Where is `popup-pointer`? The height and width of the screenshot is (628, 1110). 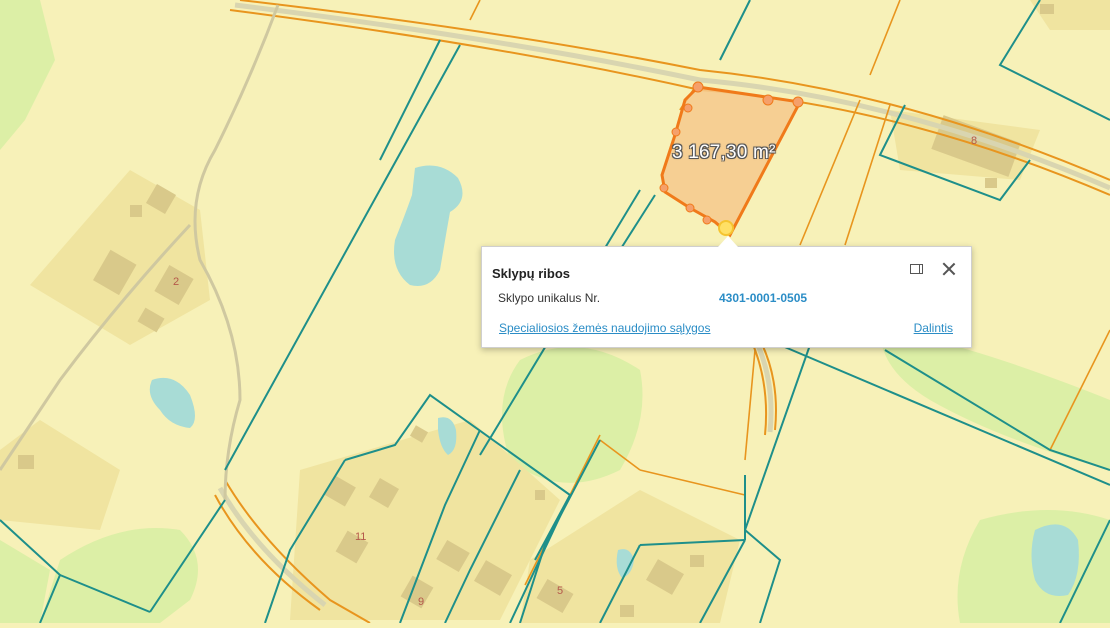
popup-pointer is located at coordinates (728, 241).